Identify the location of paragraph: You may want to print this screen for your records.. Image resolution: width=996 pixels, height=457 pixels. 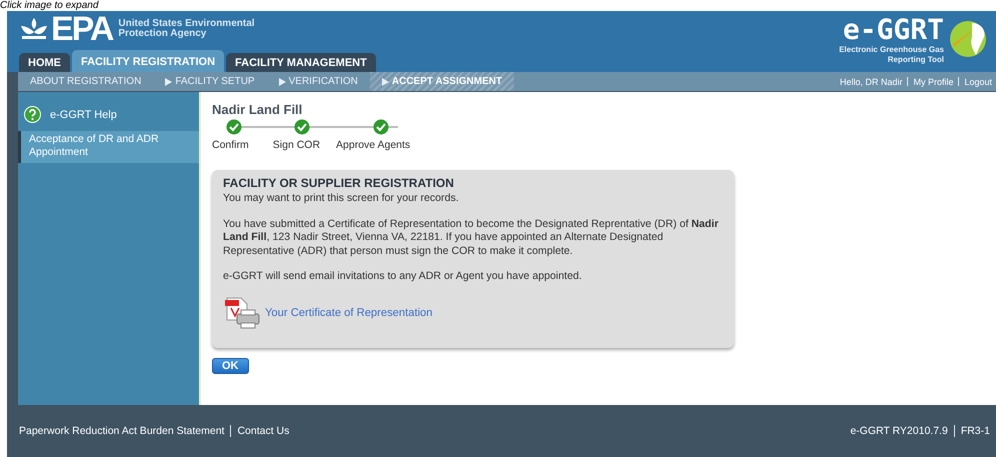
(341, 199).